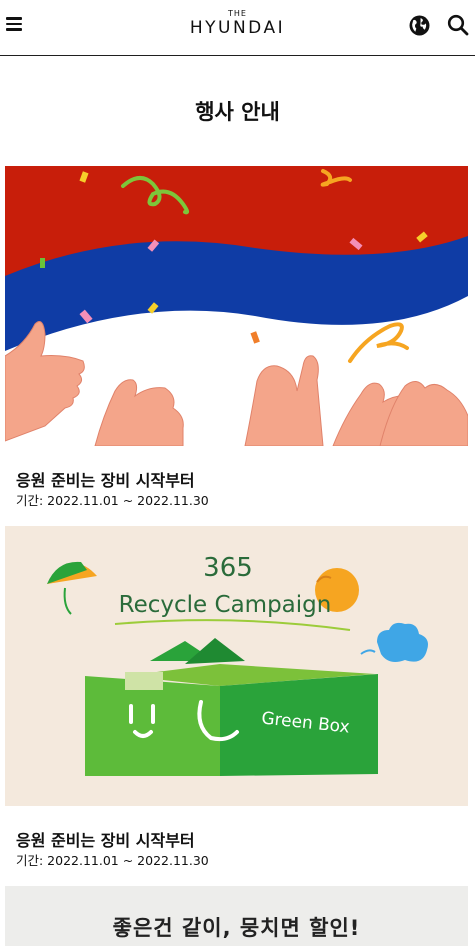  What do you see at coordinates (236, 928) in the screenshot?
I see `banner-headline: 좋은건 같이, 뭉치면 할인!` at bounding box center [236, 928].